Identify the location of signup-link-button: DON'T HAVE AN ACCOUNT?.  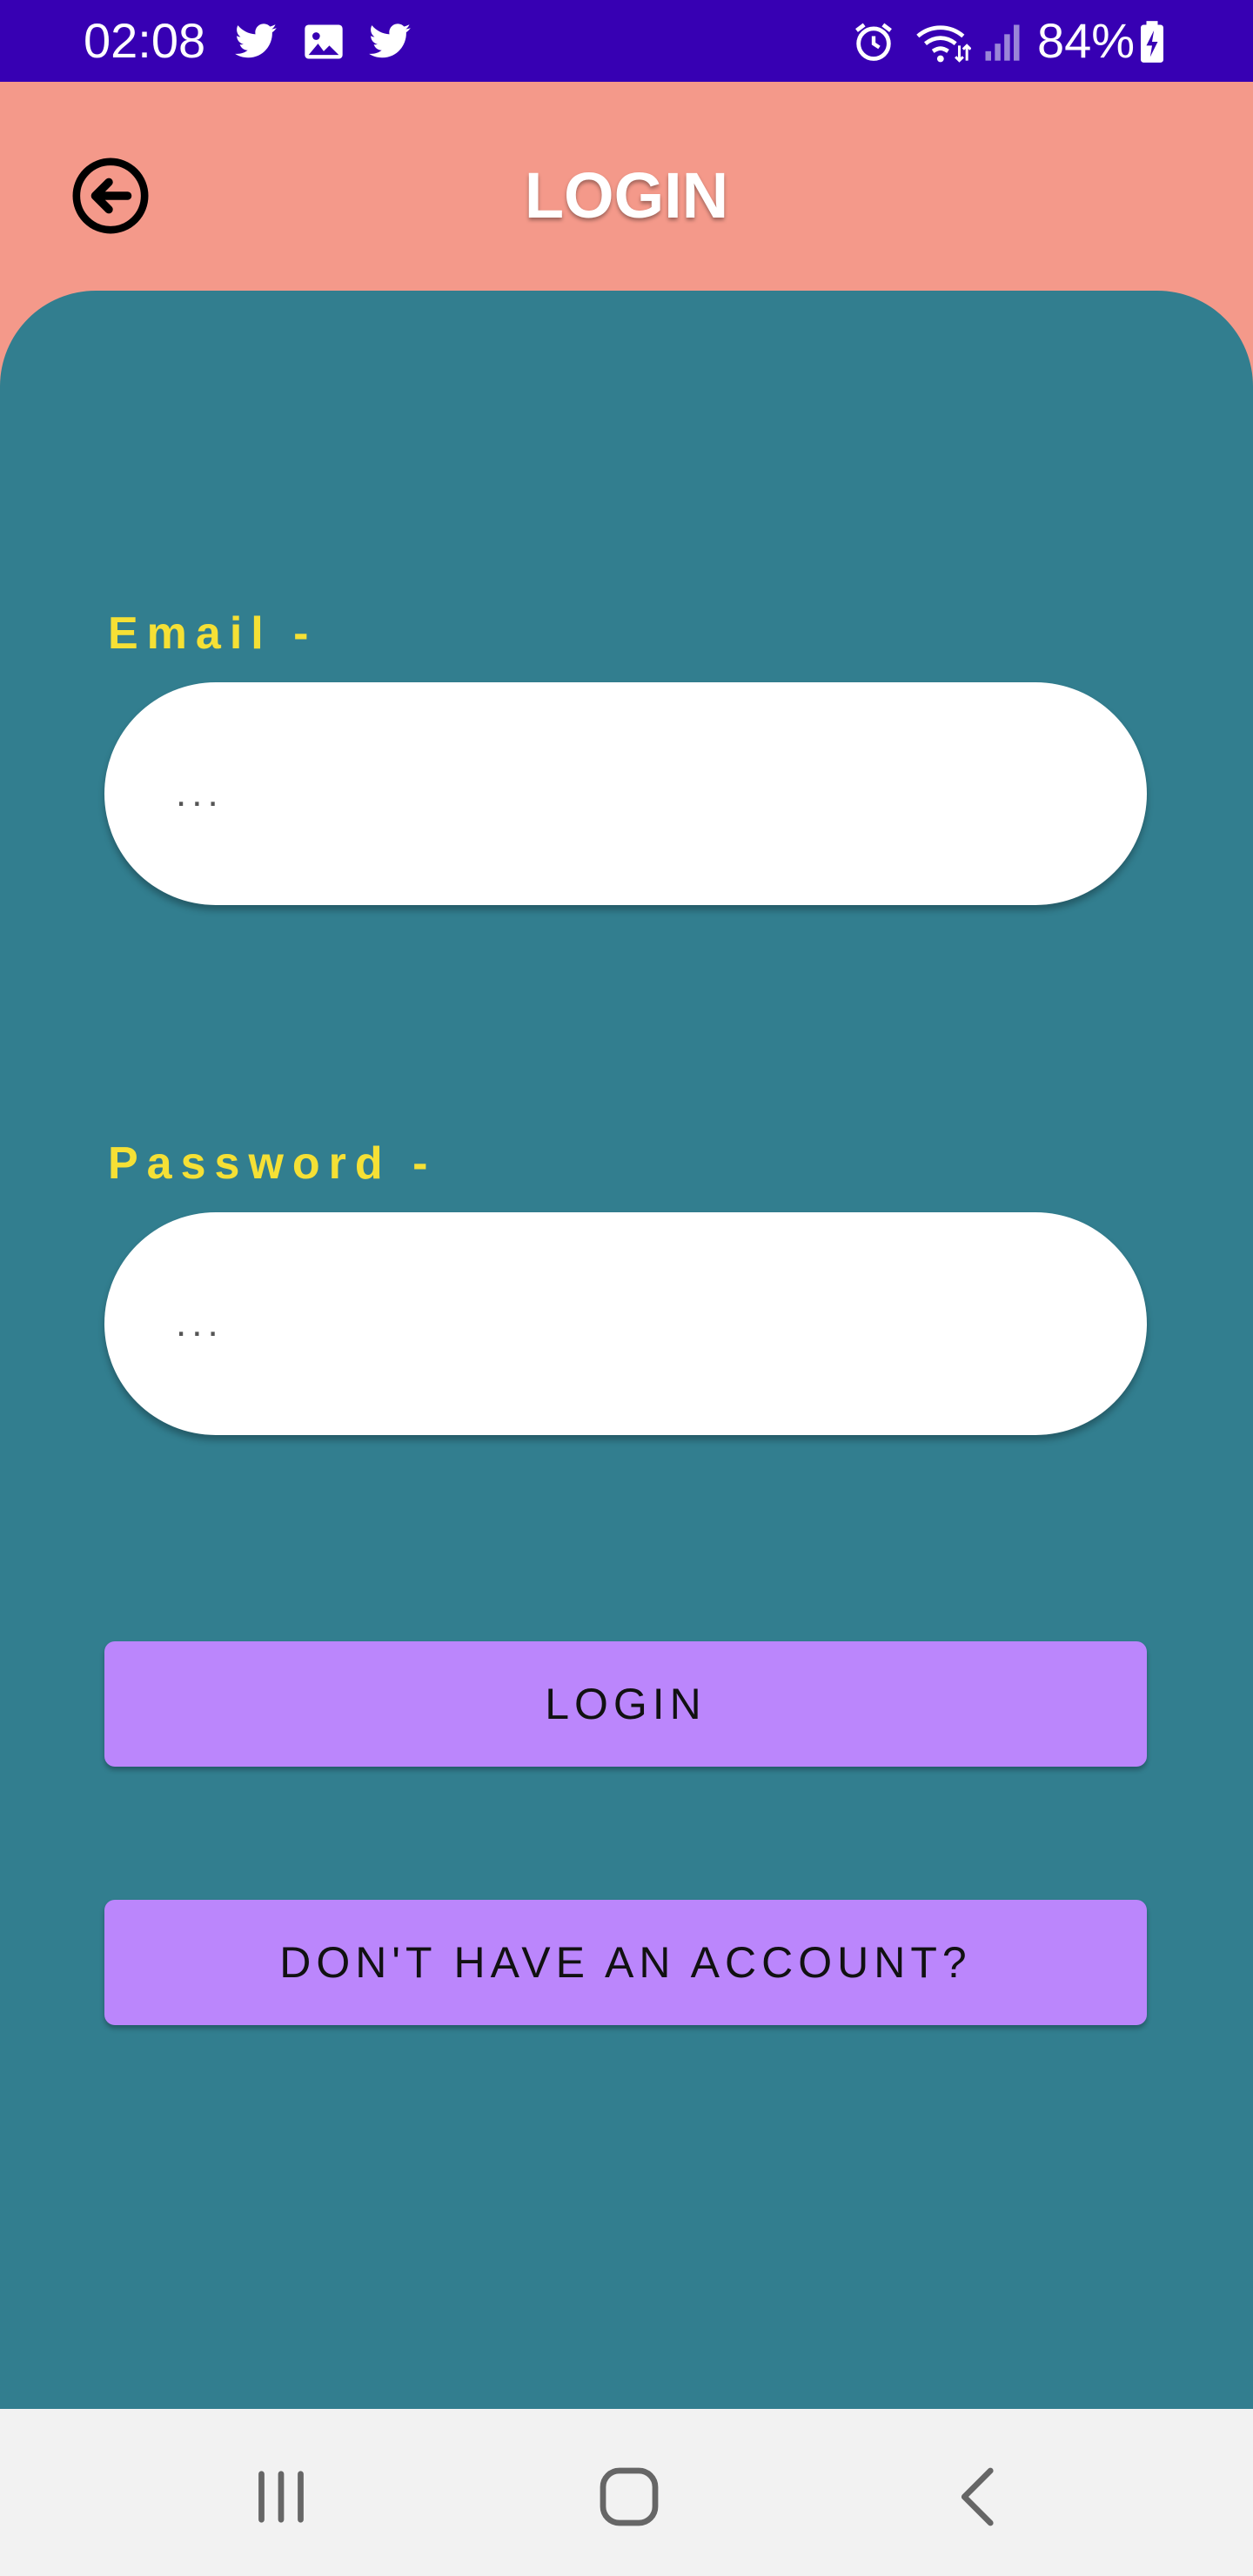
(625, 1962).